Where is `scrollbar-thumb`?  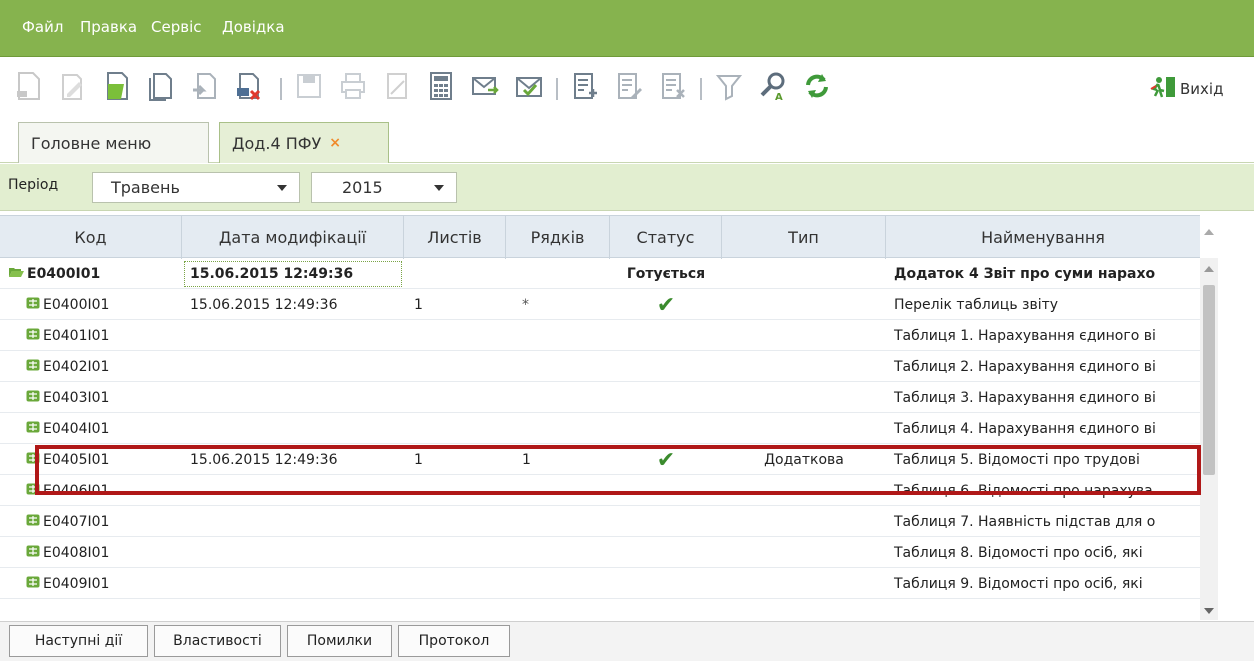 scrollbar-thumb is located at coordinates (1209, 380).